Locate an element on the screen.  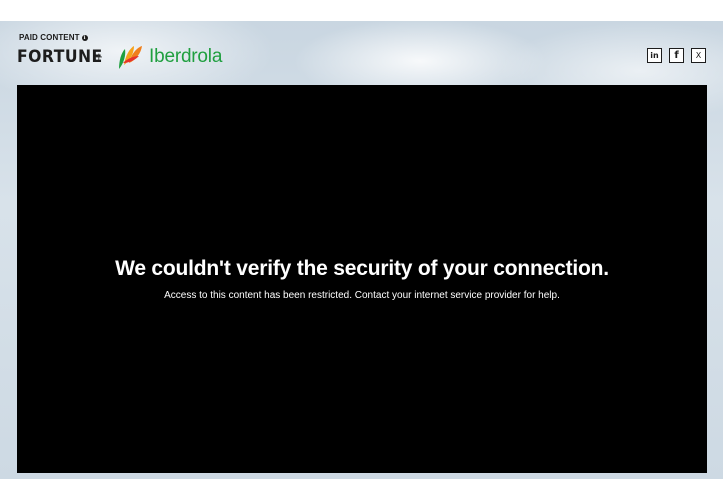
facebook-share-button: f is located at coordinates (676, 55).